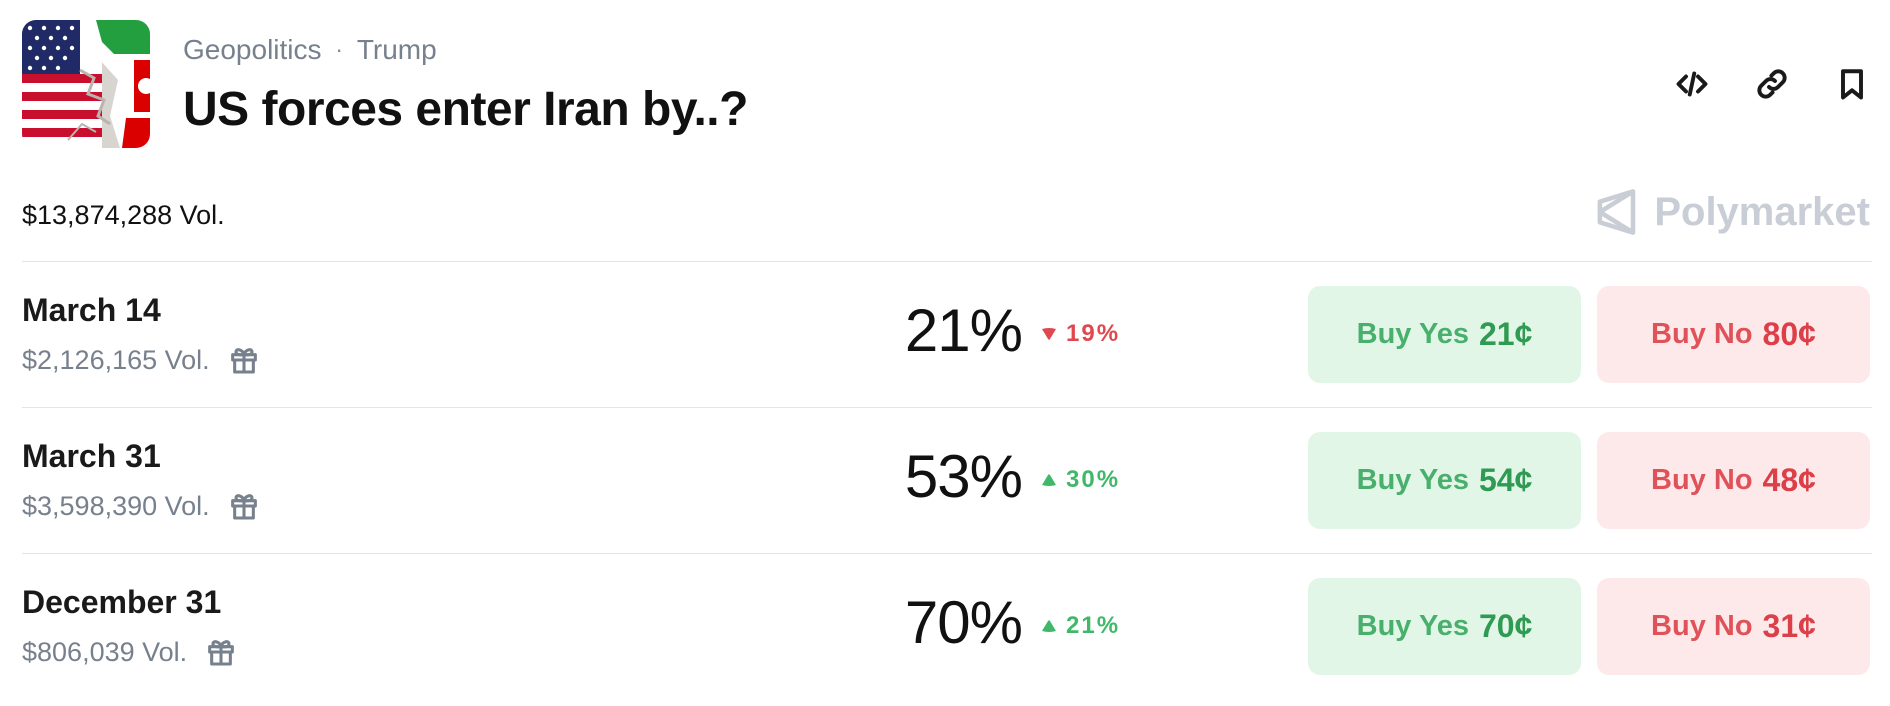 The image size is (1890, 706). Describe the element at coordinates (963, 330) in the screenshot. I see `market-probability: 21%` at that location.